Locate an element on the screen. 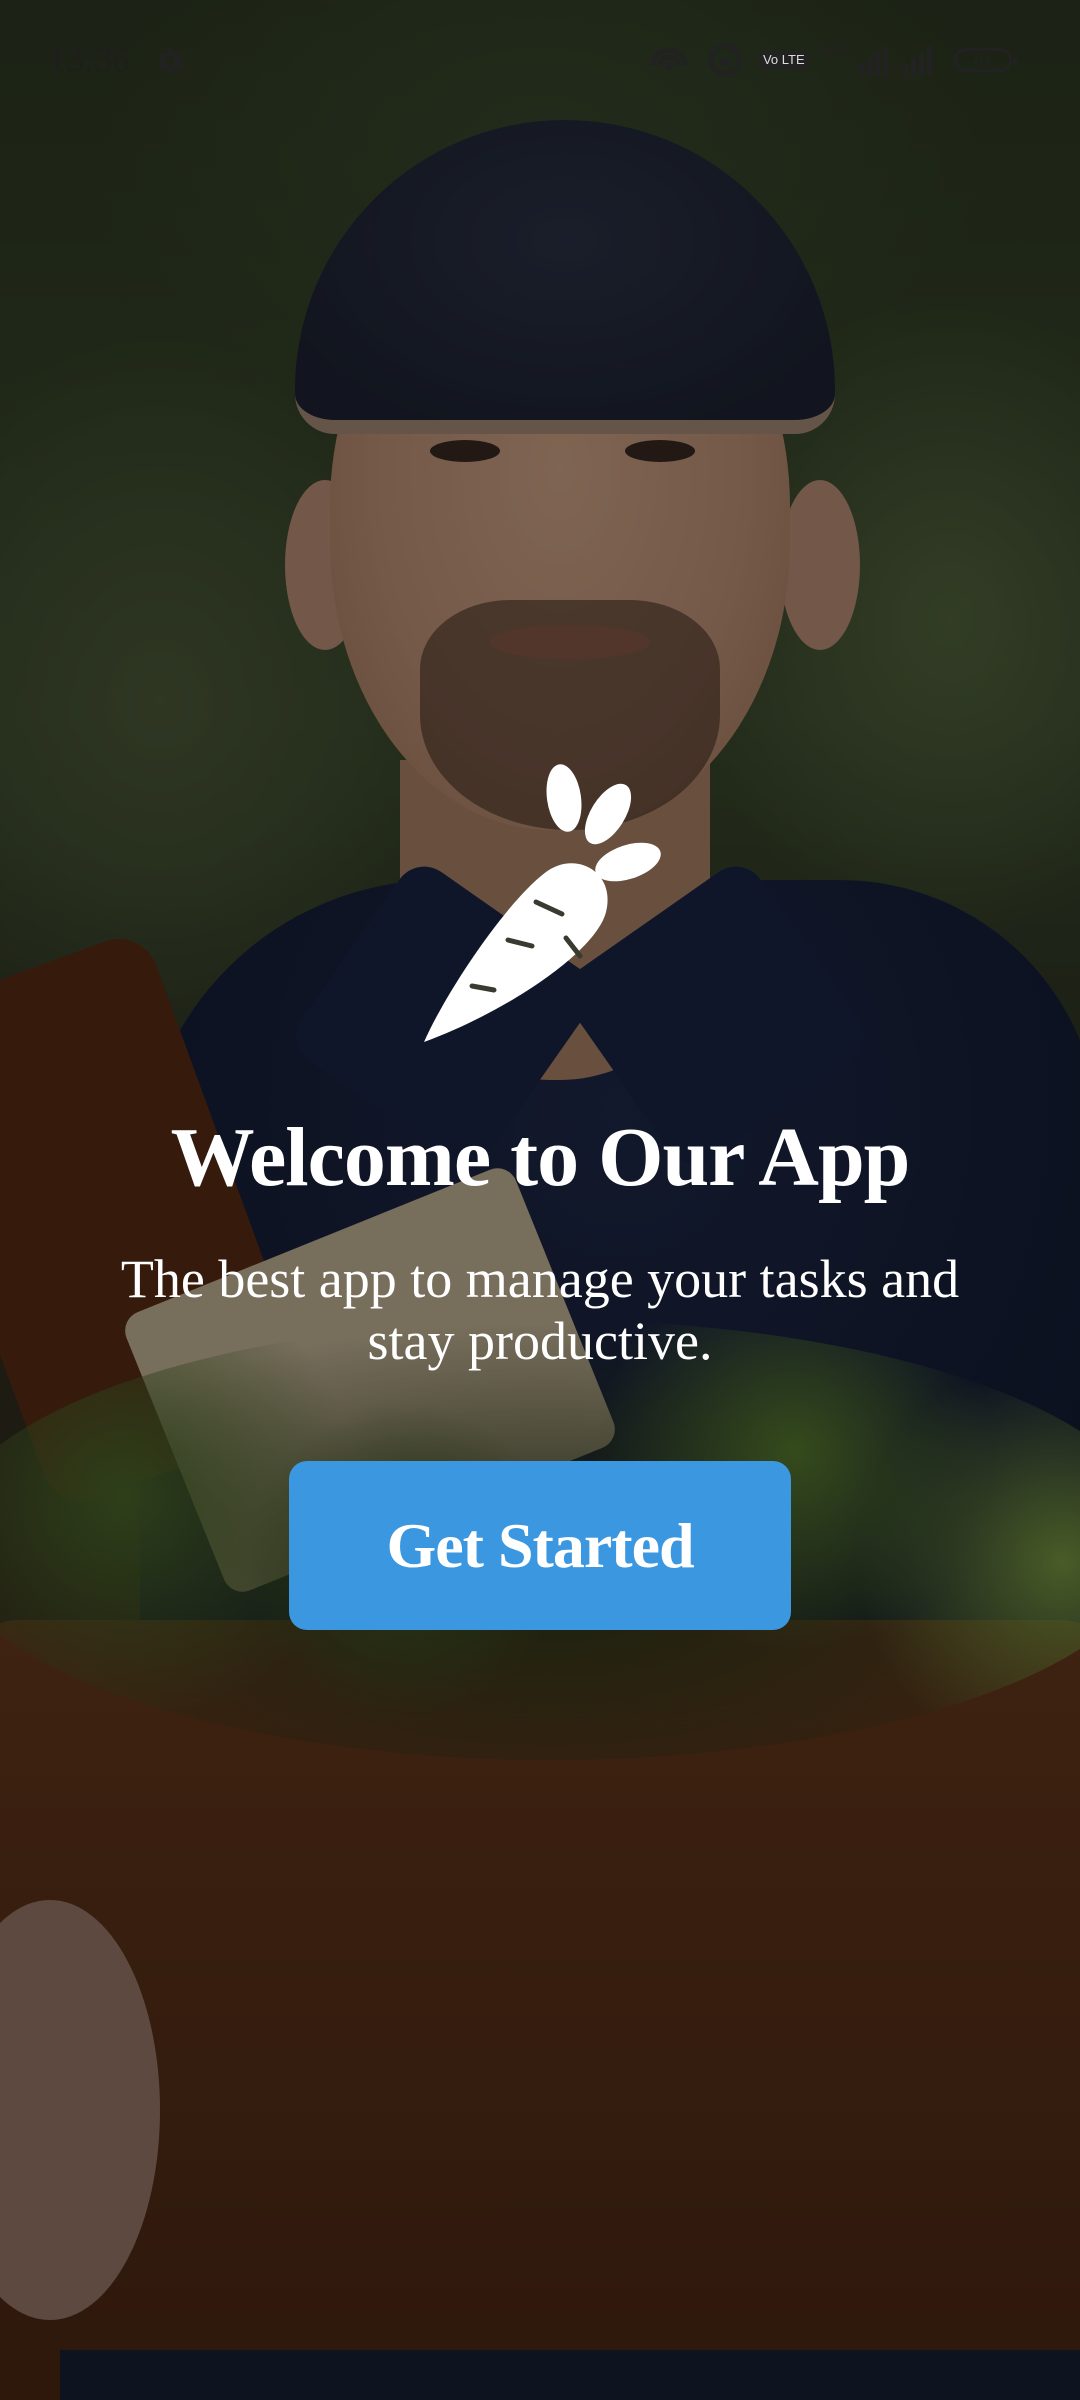  battery-icon: 81 is located at coordinates (985, 60).